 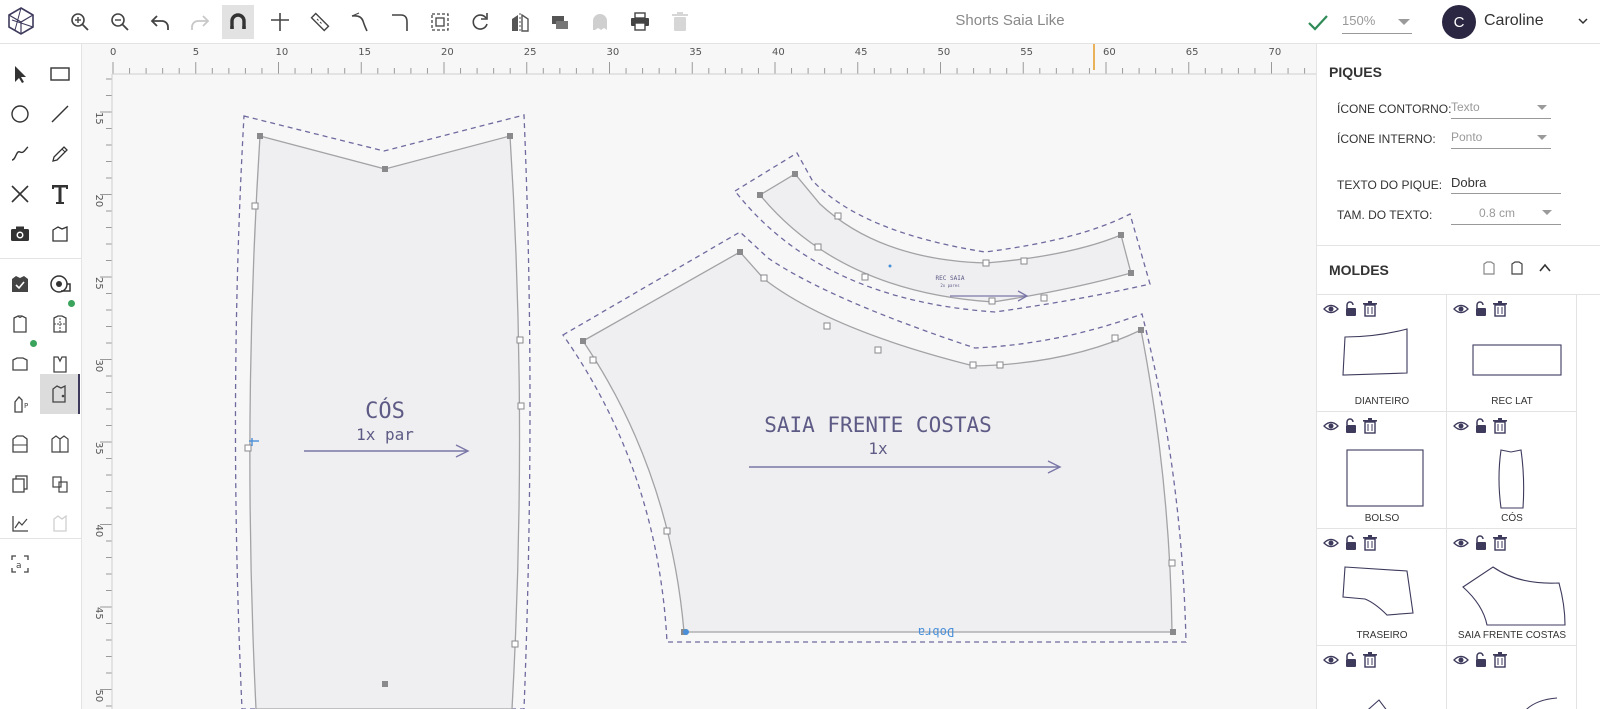 I want to click on mold-card-bolso: BOLSO, so click(x=1382, y=470).